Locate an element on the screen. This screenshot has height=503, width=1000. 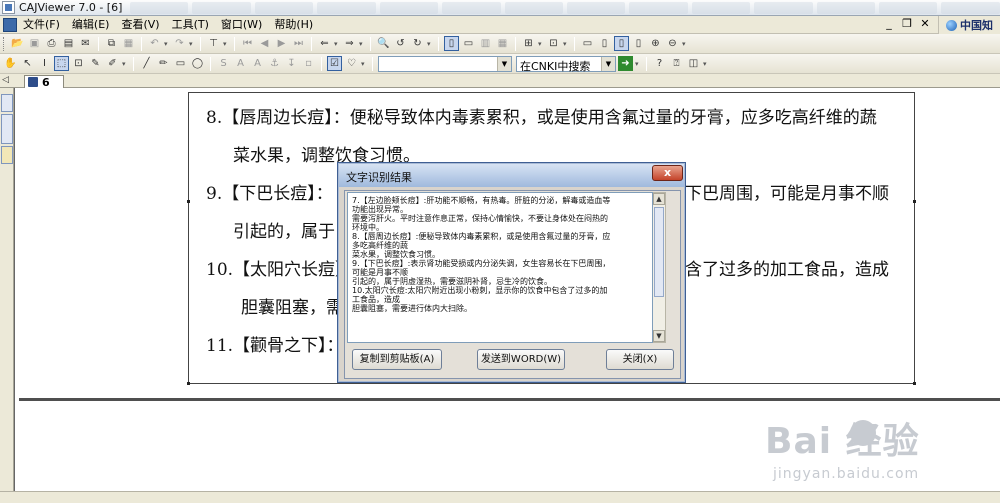
find-icon: 🔍 is located at coordinates (383, 43).